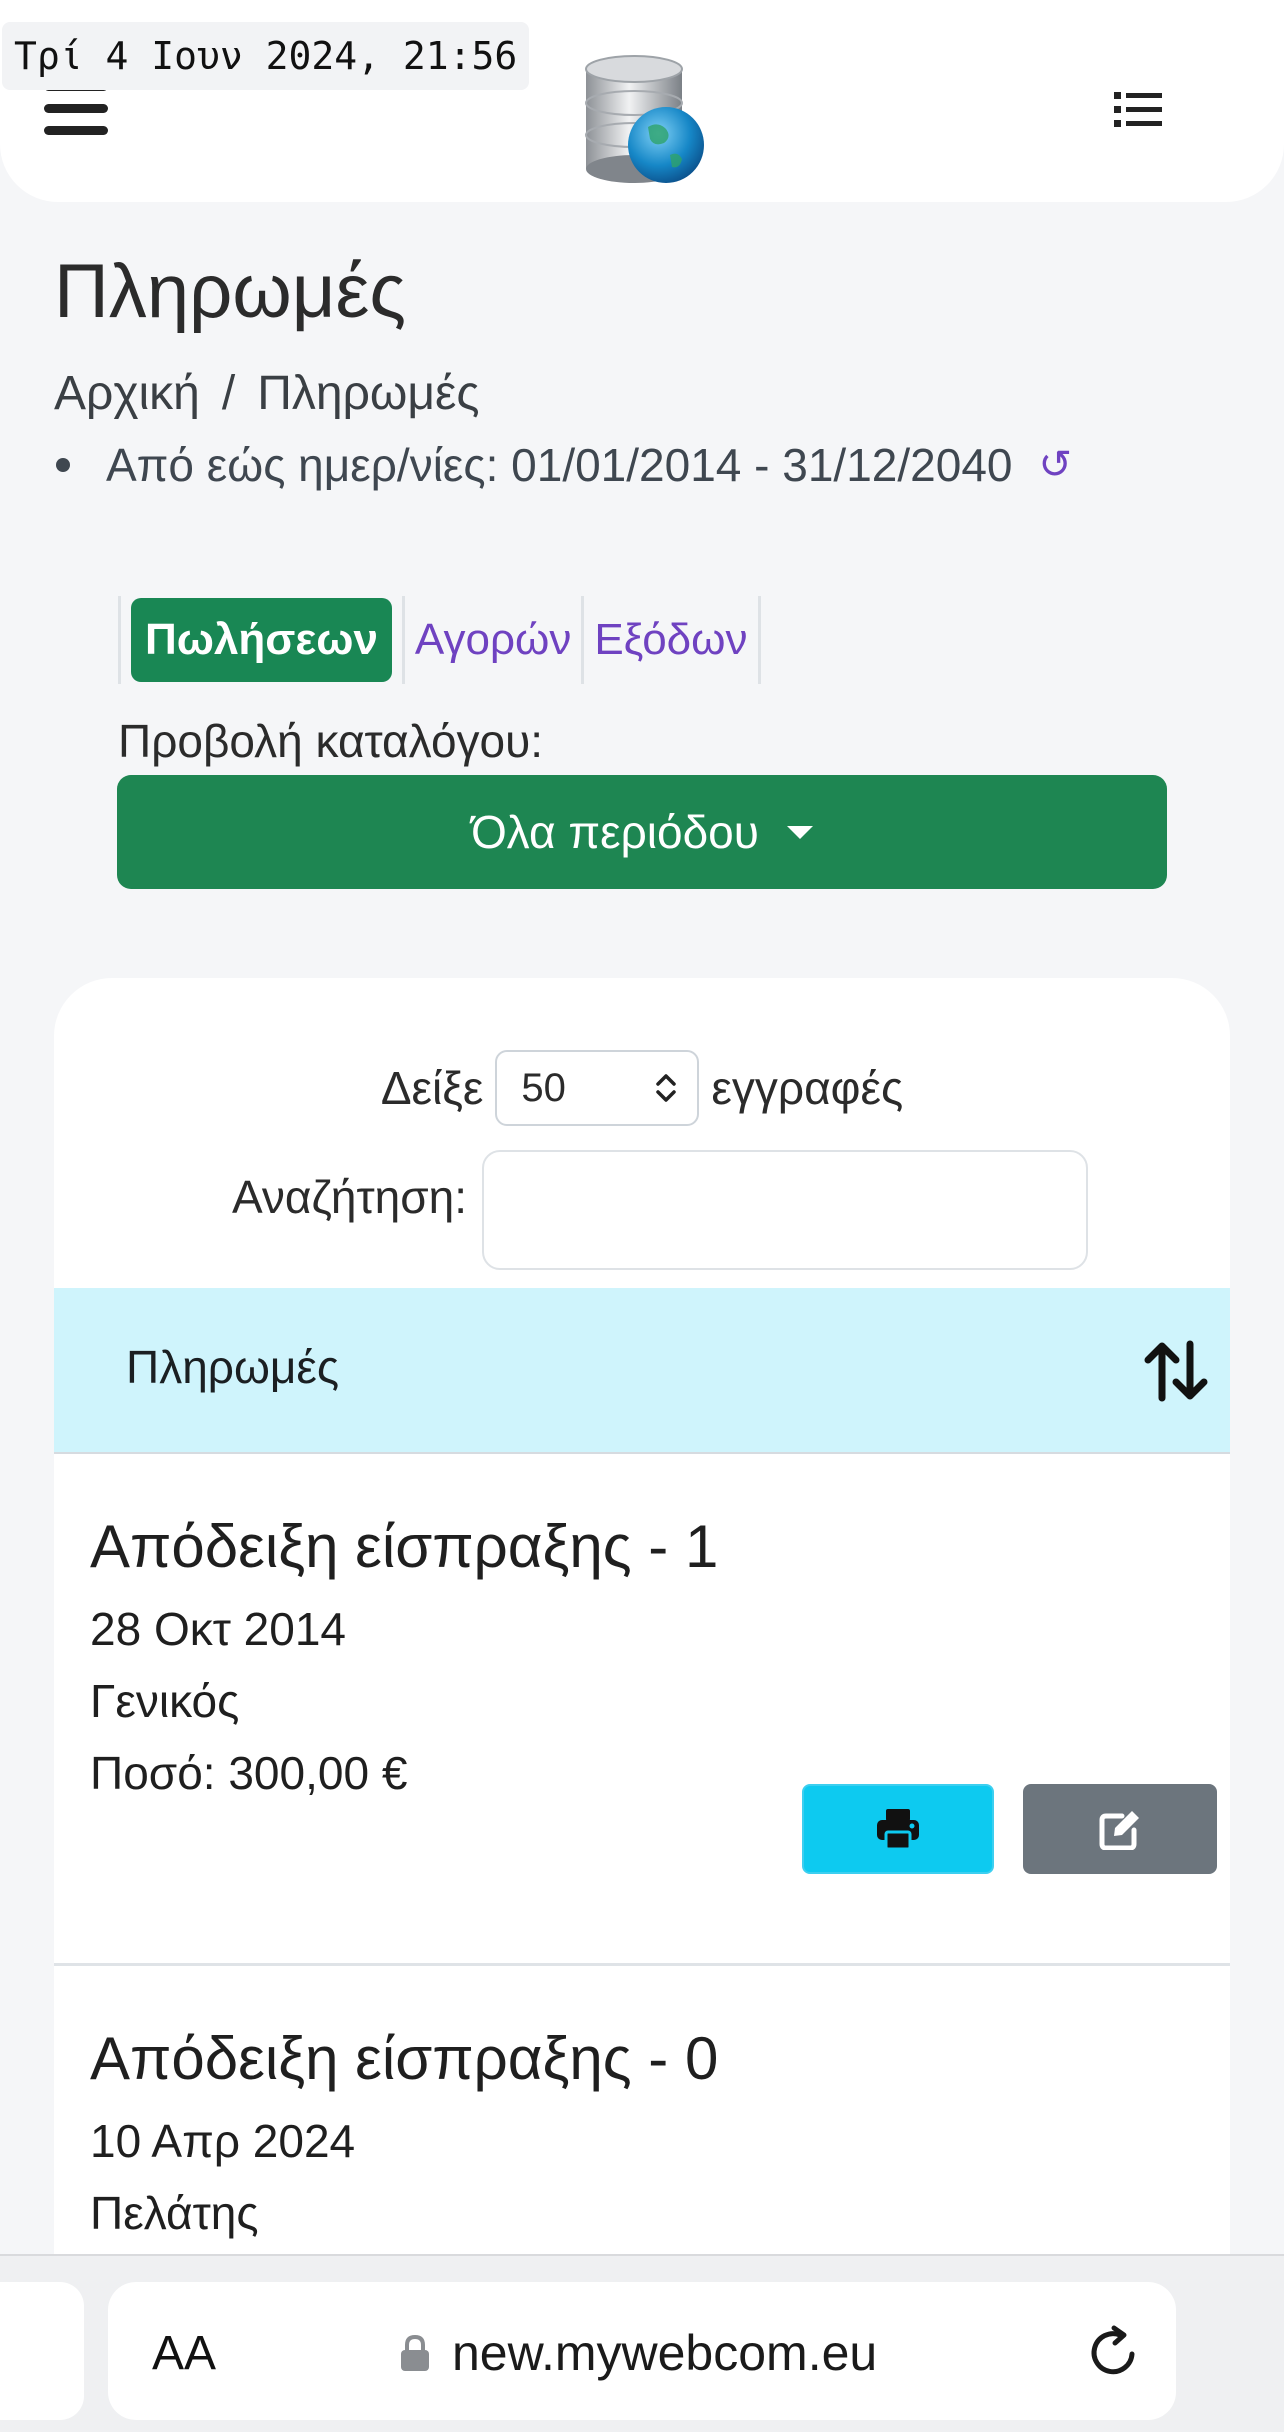 The image size is (1284, 2432). What do you see at coordinates (1114, 2352) in the screenshot?
I see `reload-icon` at bounding box center [1114, 2352].